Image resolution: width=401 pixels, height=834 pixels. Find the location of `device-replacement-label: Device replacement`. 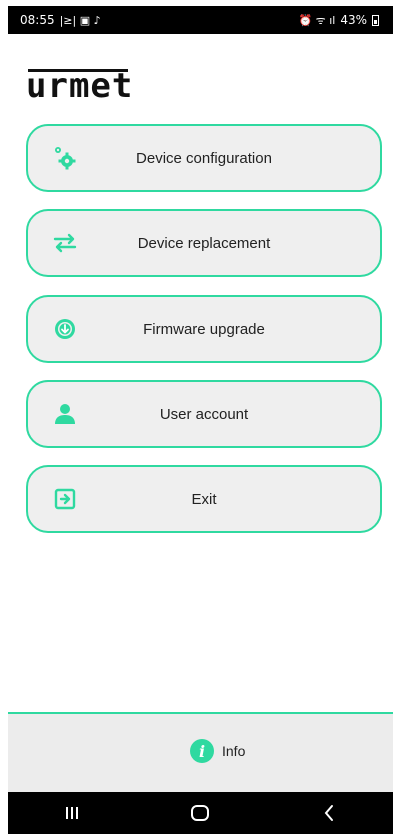

device-replacement-label: Device replacement is located at coordinates (204, 243).